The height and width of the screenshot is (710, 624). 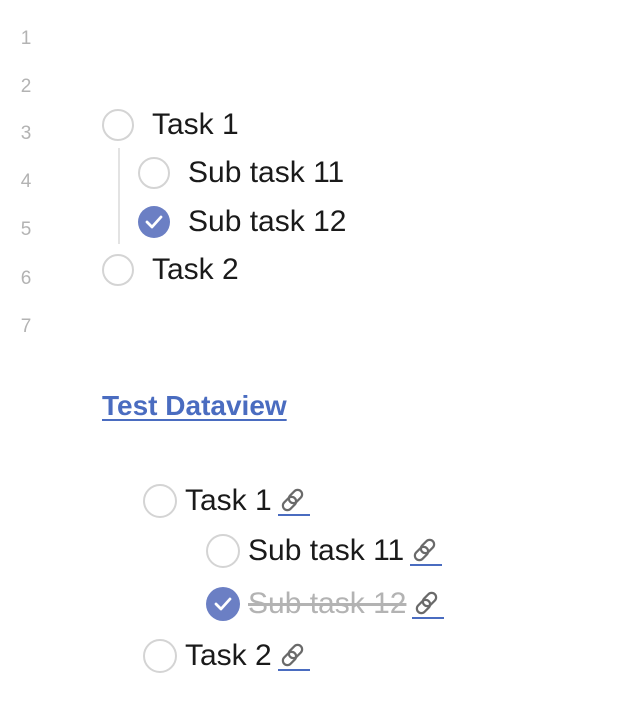 I want to click on dataview-heading-link: Test Dataview, so click(x=194, y=406).